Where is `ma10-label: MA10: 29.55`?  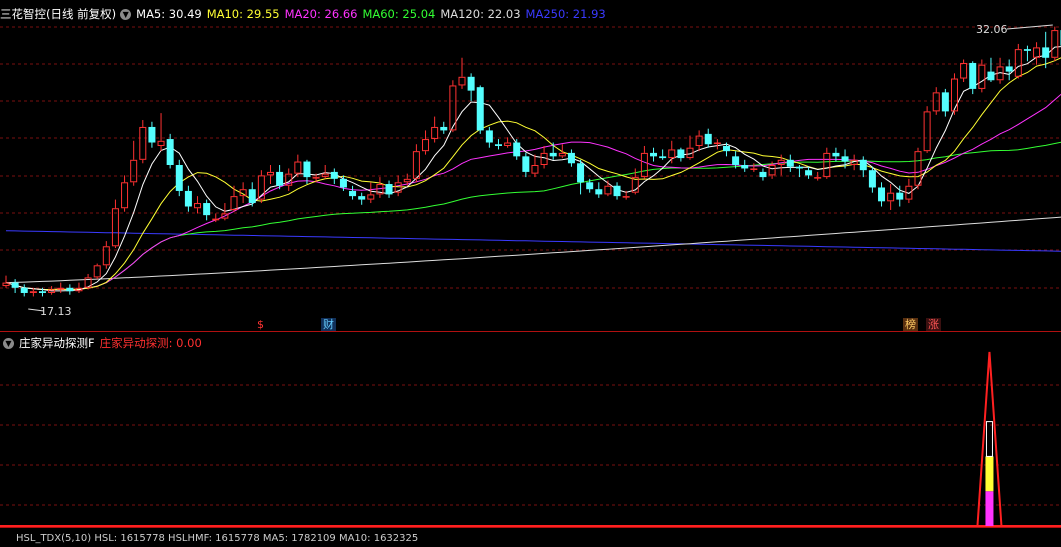
ma10-label: MA10: 29.55 is located at coordinates (243, 14).